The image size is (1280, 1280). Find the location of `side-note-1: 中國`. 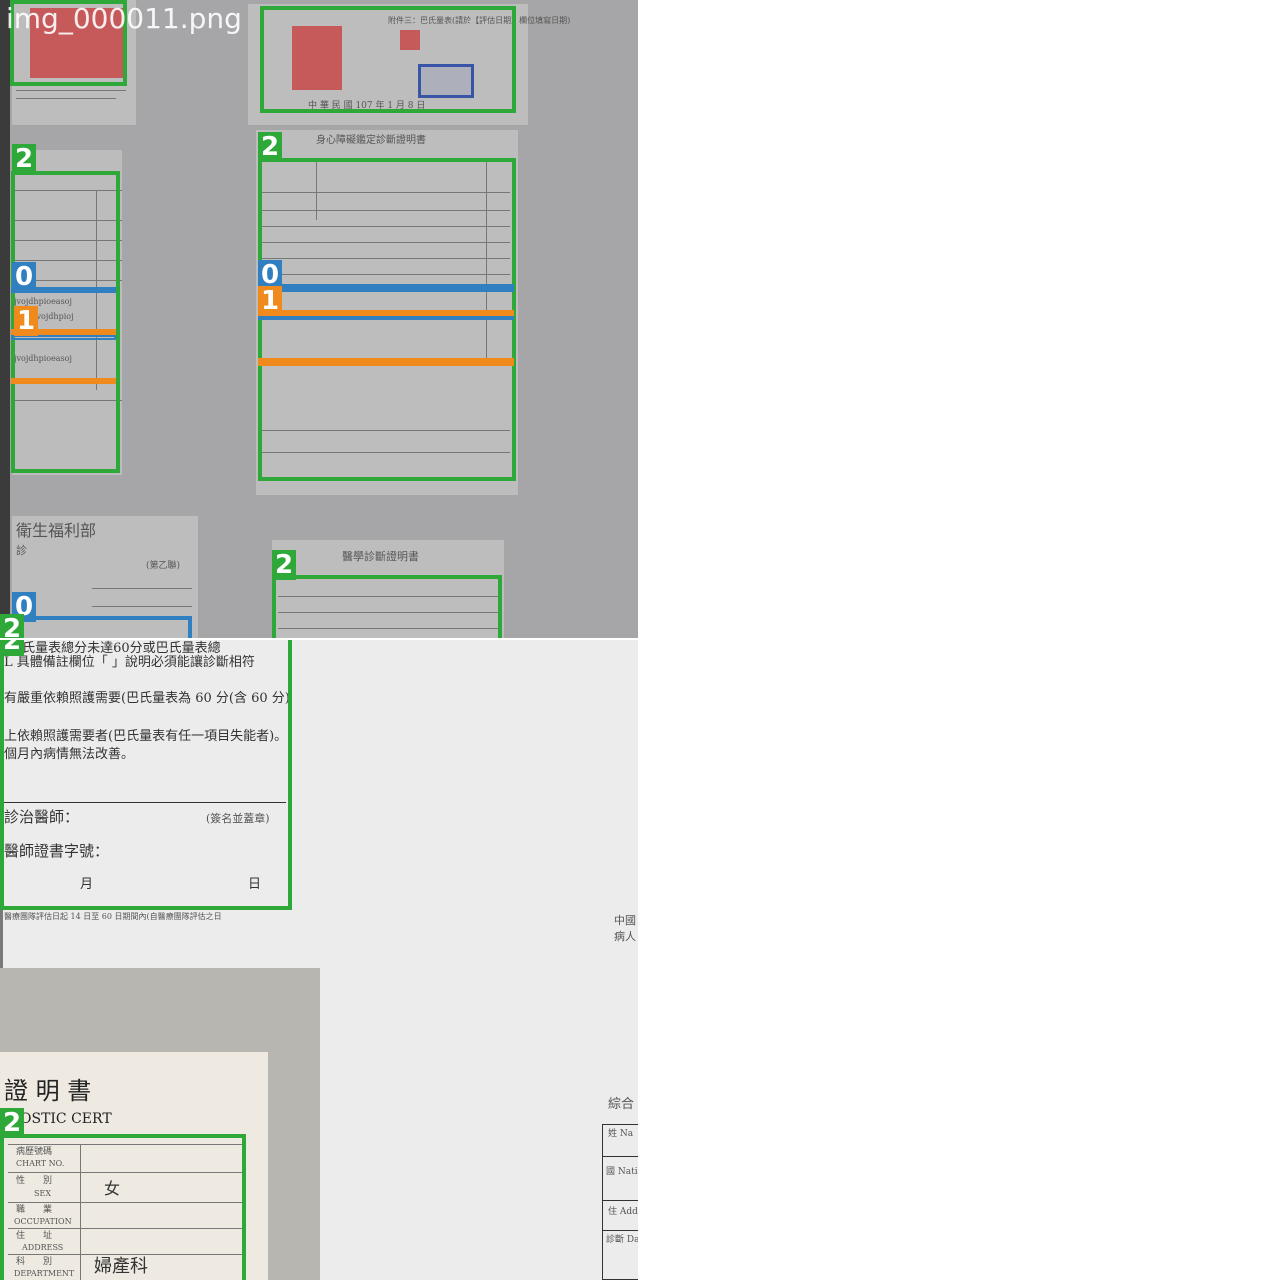

side-note-1: 中國 is located at coordinates (625, 920).